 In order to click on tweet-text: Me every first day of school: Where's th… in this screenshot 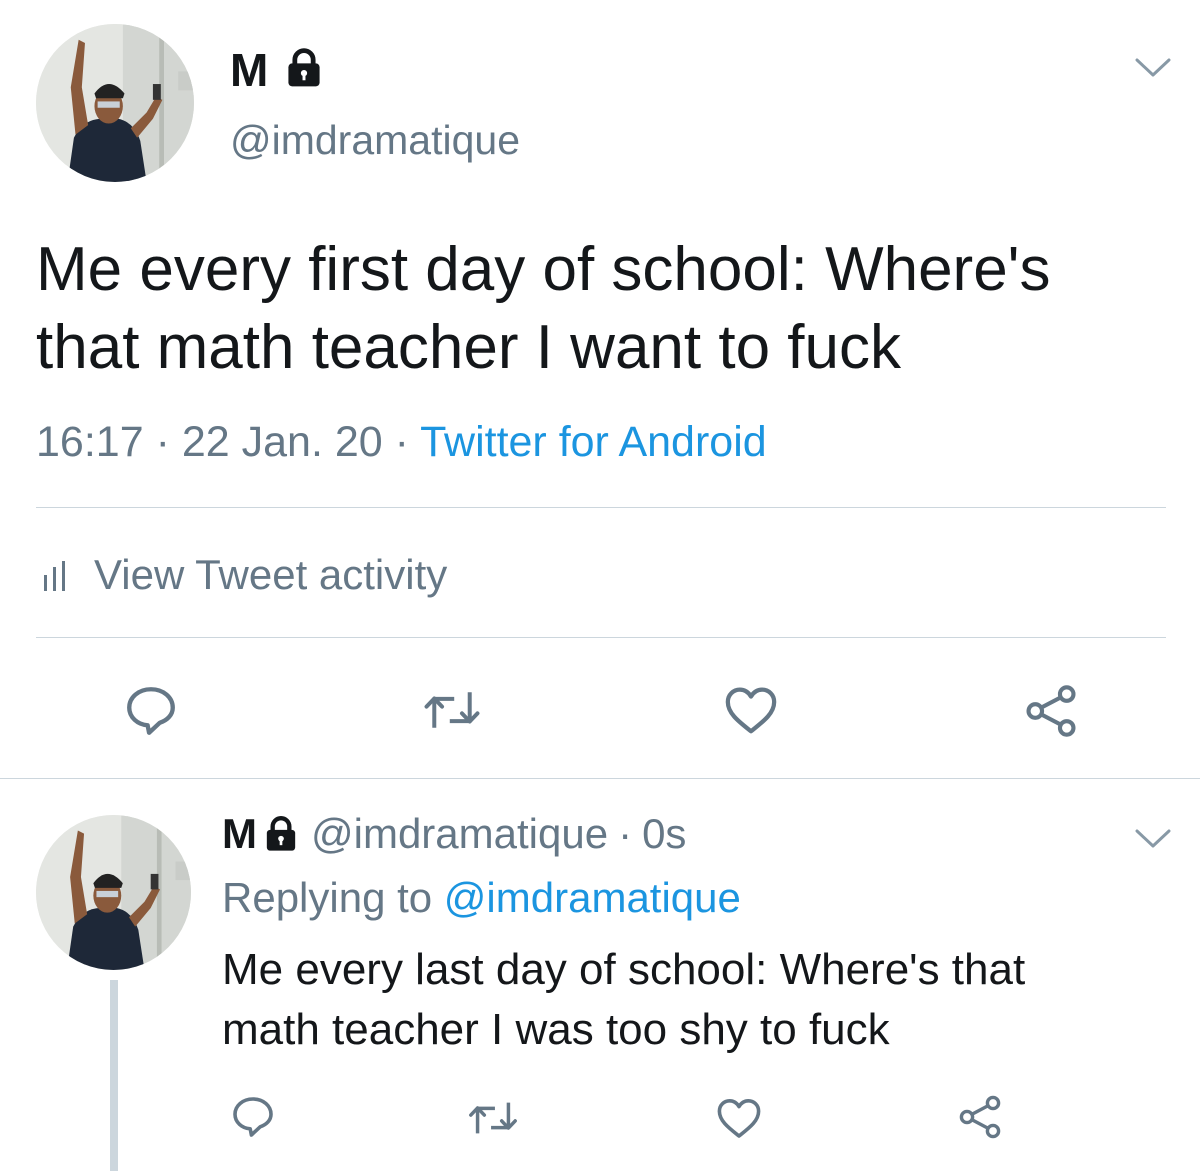, I will do `click(601, 309)`.